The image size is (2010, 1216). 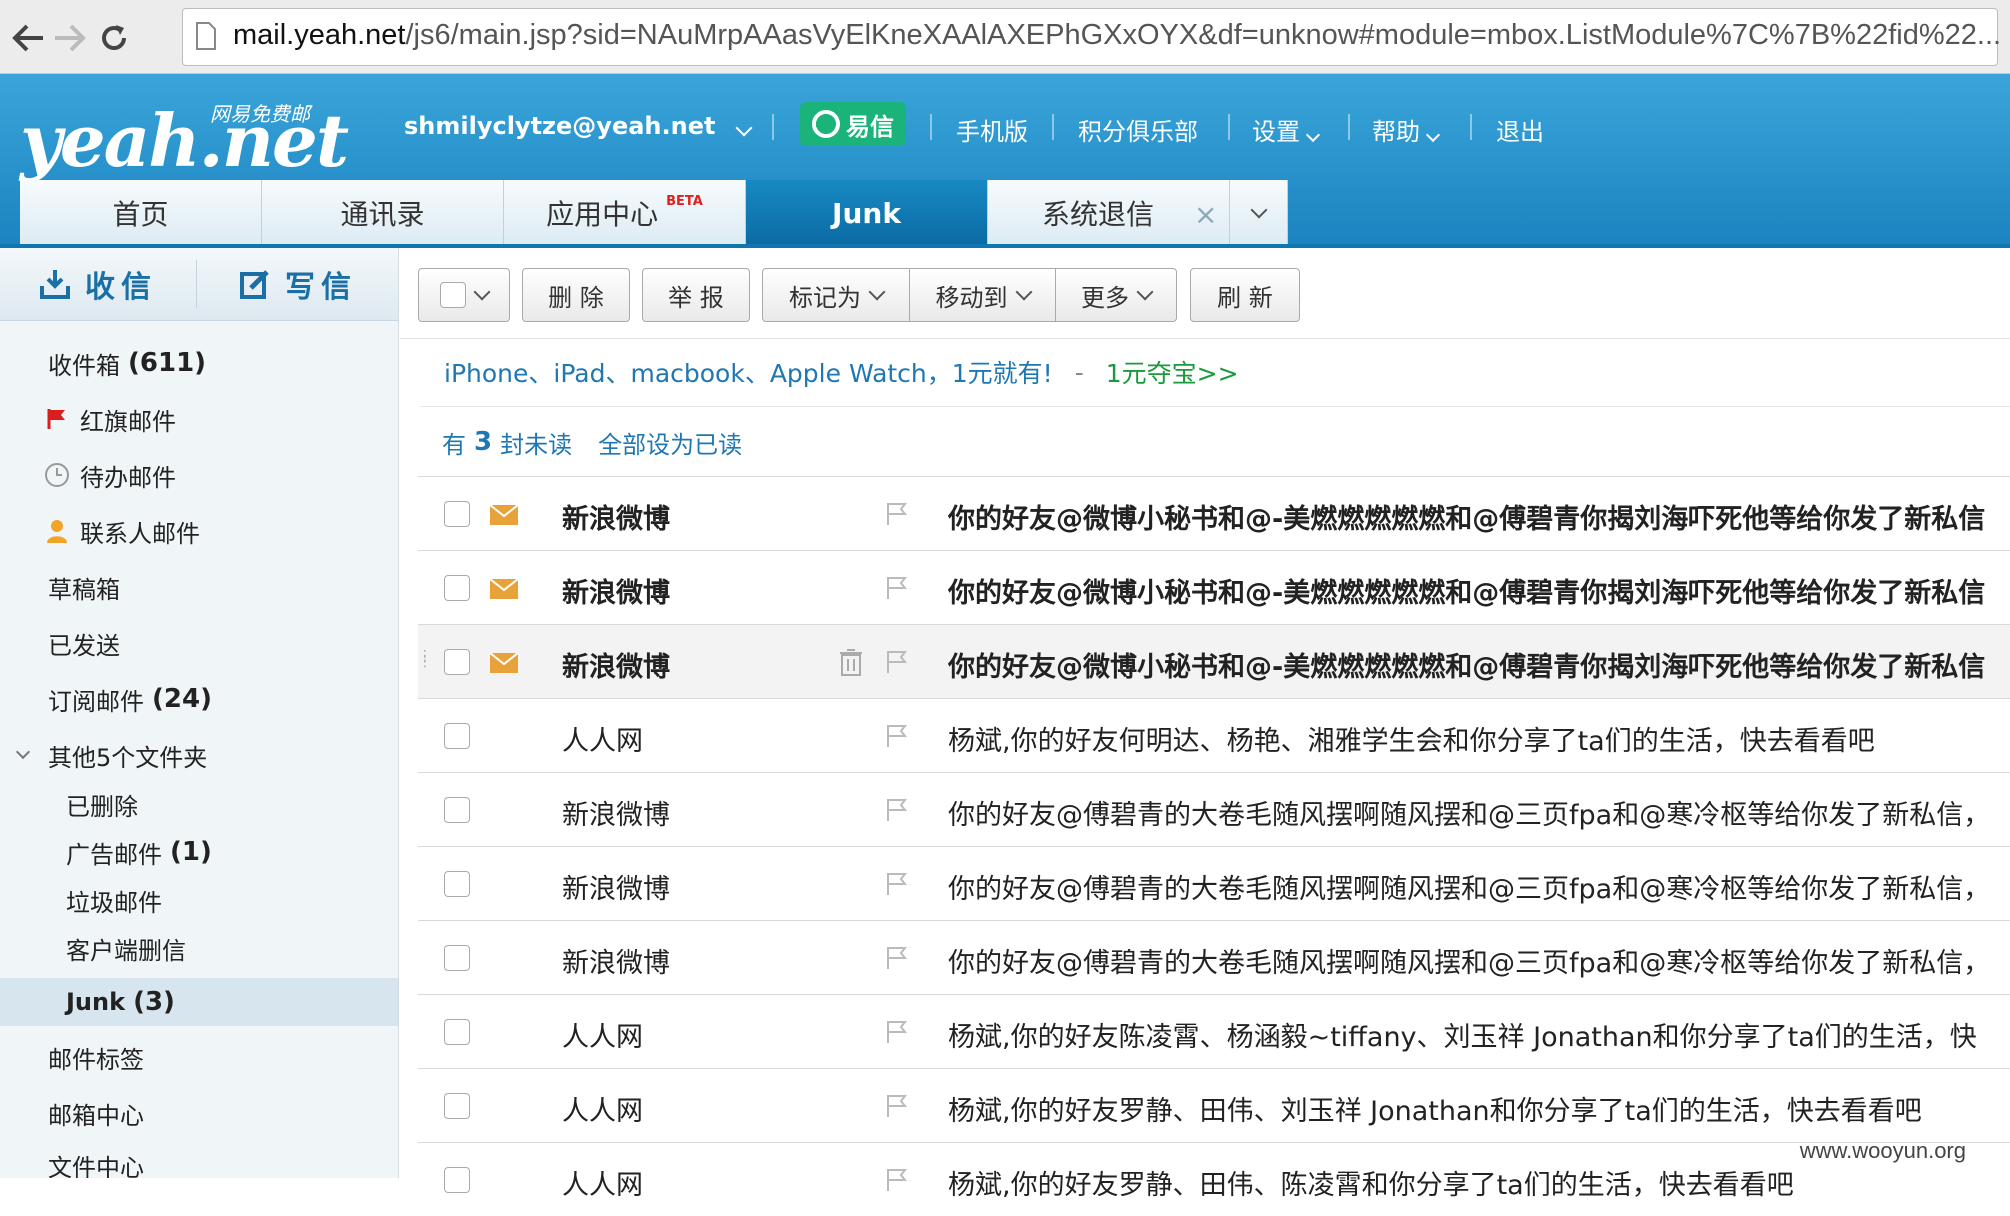 I want to click on drag-handle-icon: ⋮ ⋮, so click(x=425, y=660).